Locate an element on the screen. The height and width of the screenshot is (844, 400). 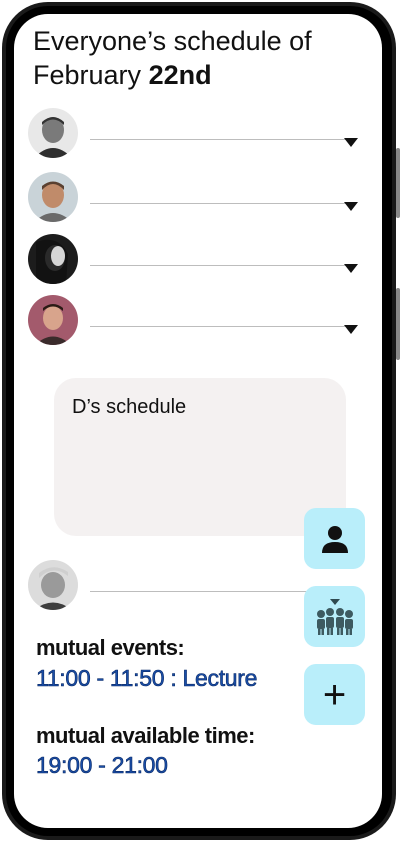
volume-button is located at coordinates (398, 183).